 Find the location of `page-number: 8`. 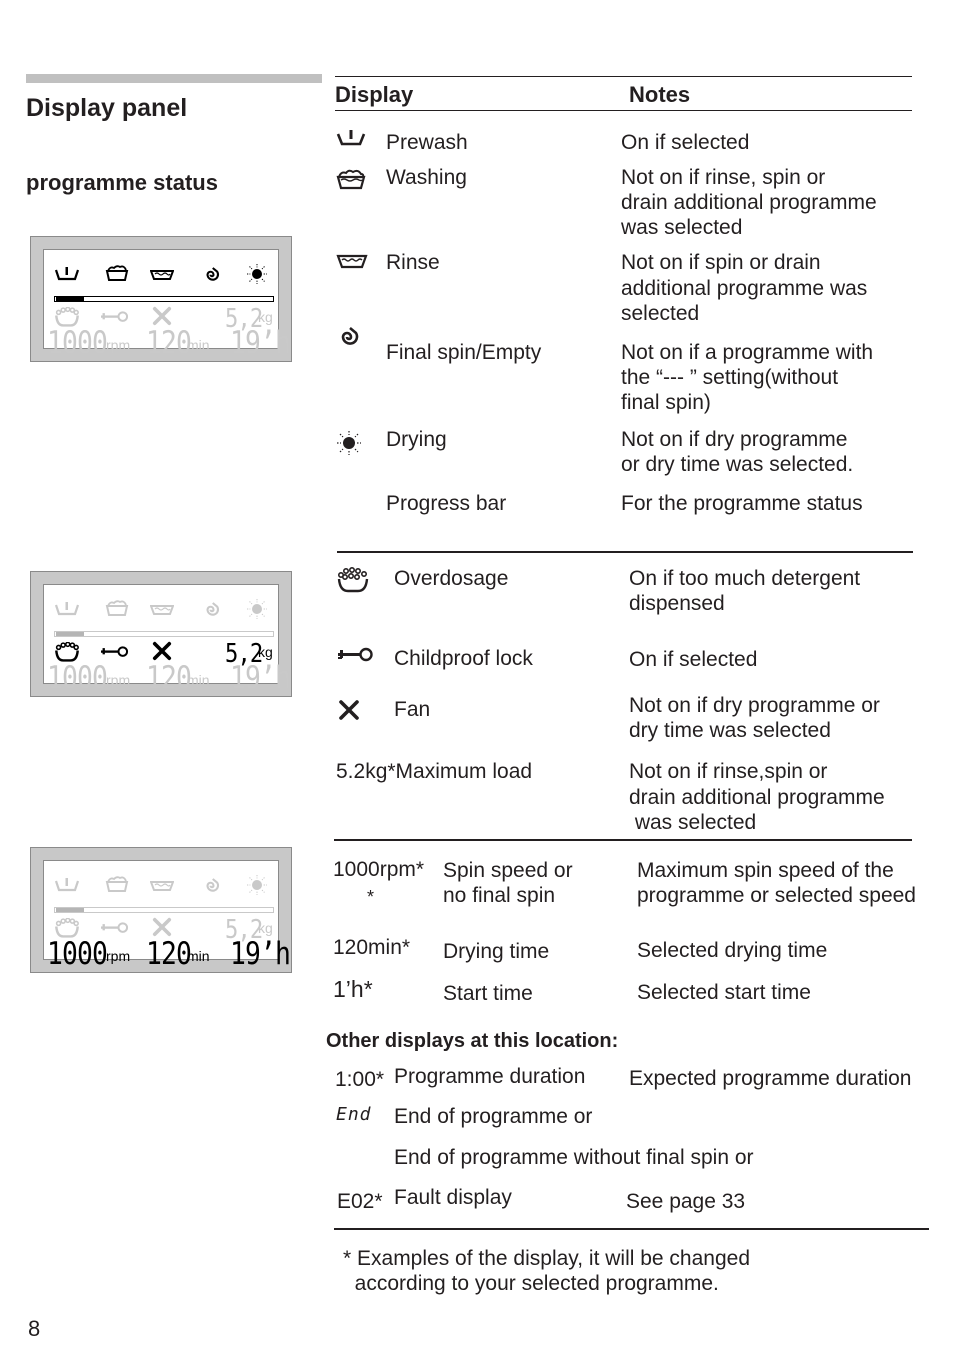

page-number: 8 is located at coordinates (34, 1328).